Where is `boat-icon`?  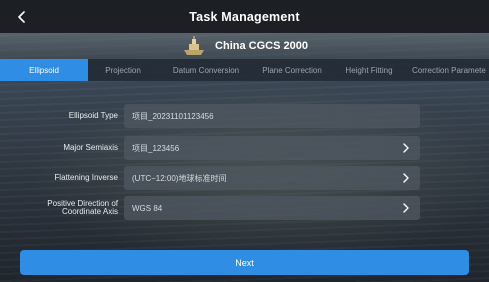
boat-icon is located at coordinates (194, 45).